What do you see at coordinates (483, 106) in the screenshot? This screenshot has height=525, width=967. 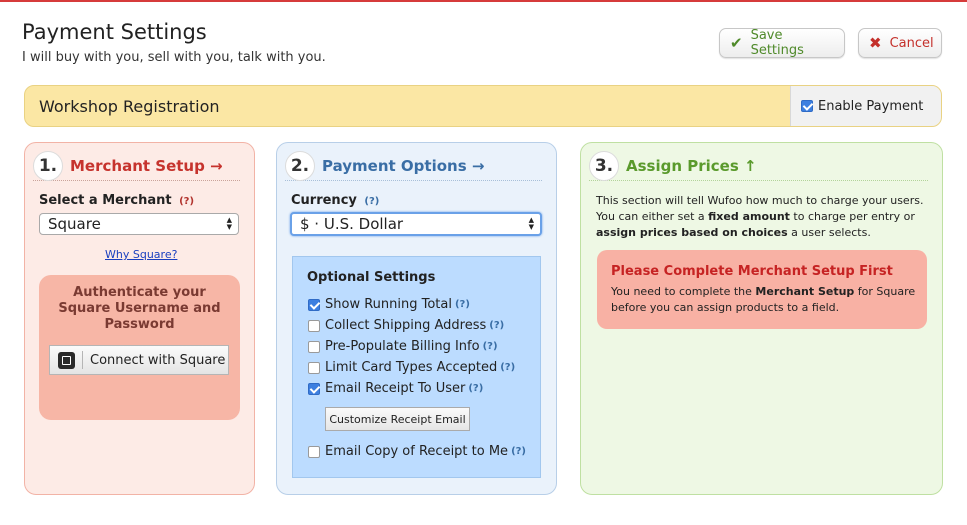 I see `form-name-bar: Workshop Registration Enable Payment` at bounding box center [483, 106].